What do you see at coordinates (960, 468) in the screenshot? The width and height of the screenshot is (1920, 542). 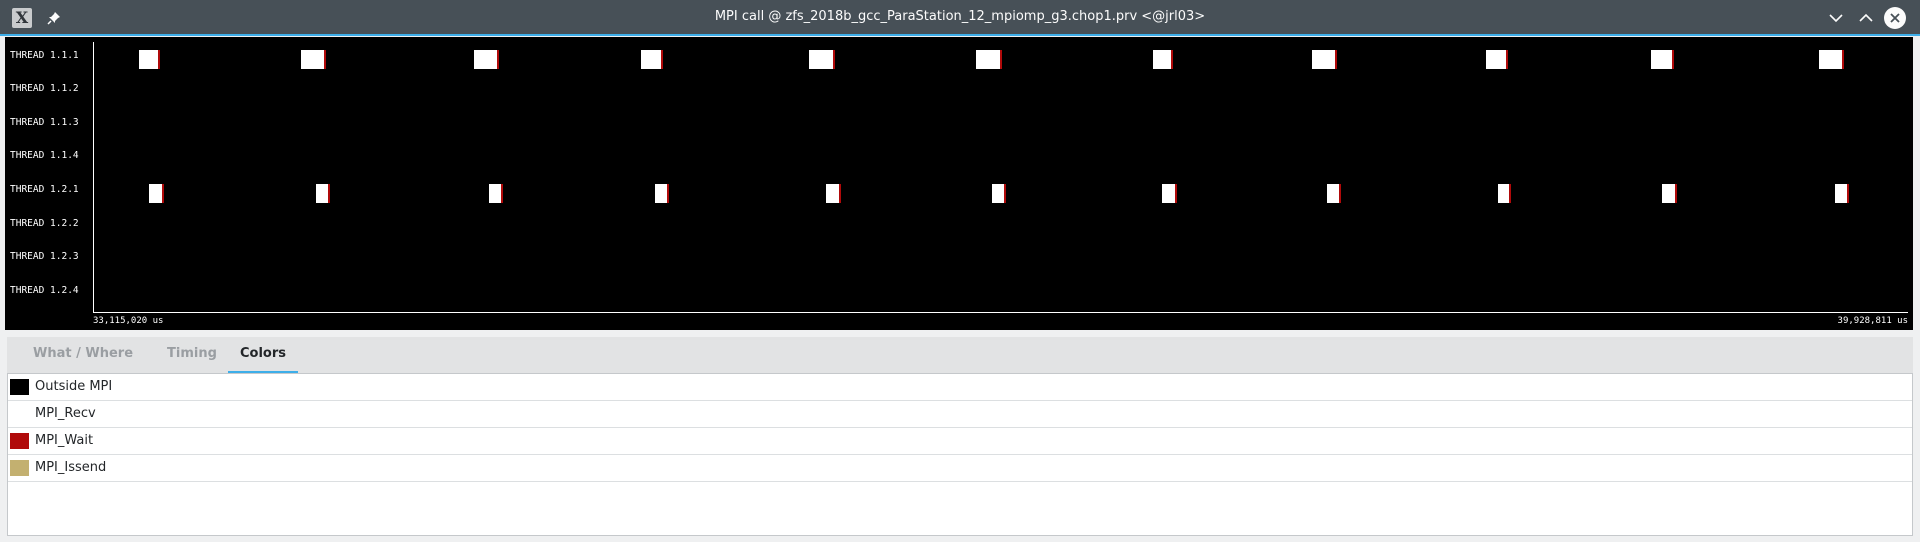 I see `legend-item: MPI_Issend` at bounding box center [960, 468].